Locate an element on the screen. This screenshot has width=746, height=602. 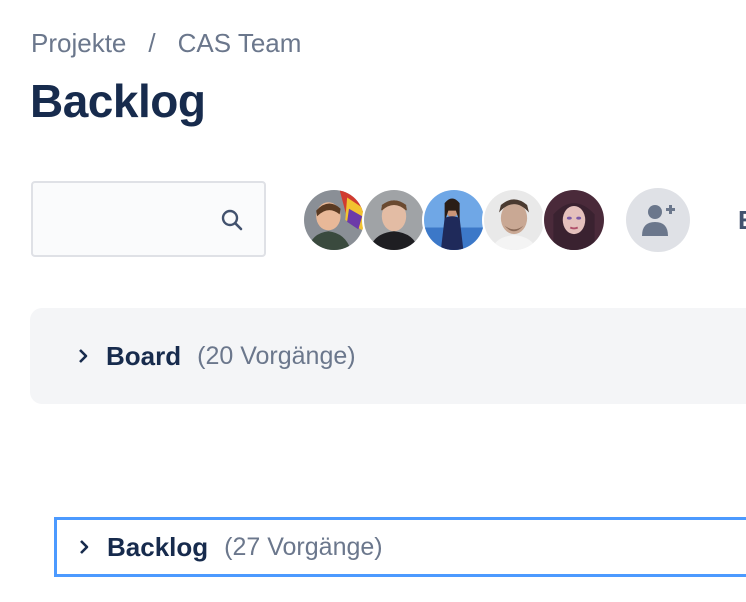
sprint-issue-count: (20 Vorgänge) is located at coordinates (276, 355).